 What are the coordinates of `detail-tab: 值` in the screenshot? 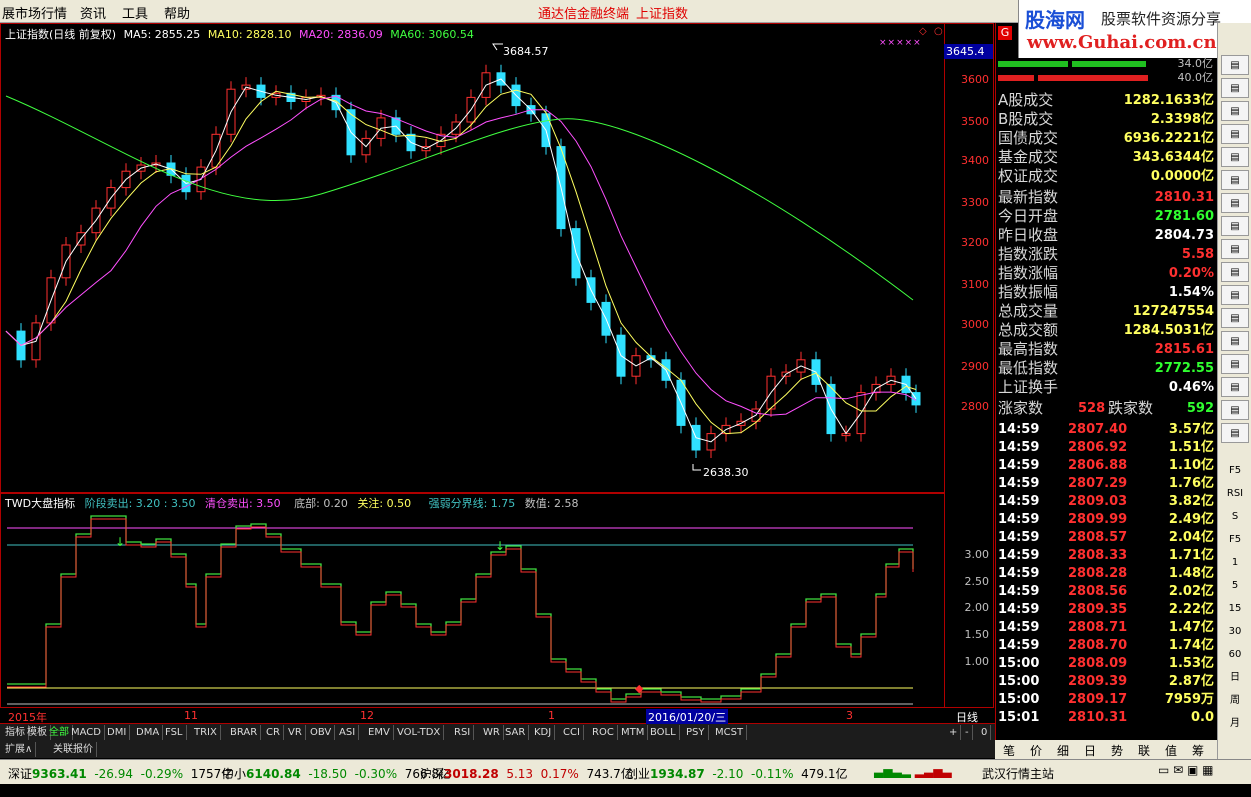 It's located at (1171, 750).